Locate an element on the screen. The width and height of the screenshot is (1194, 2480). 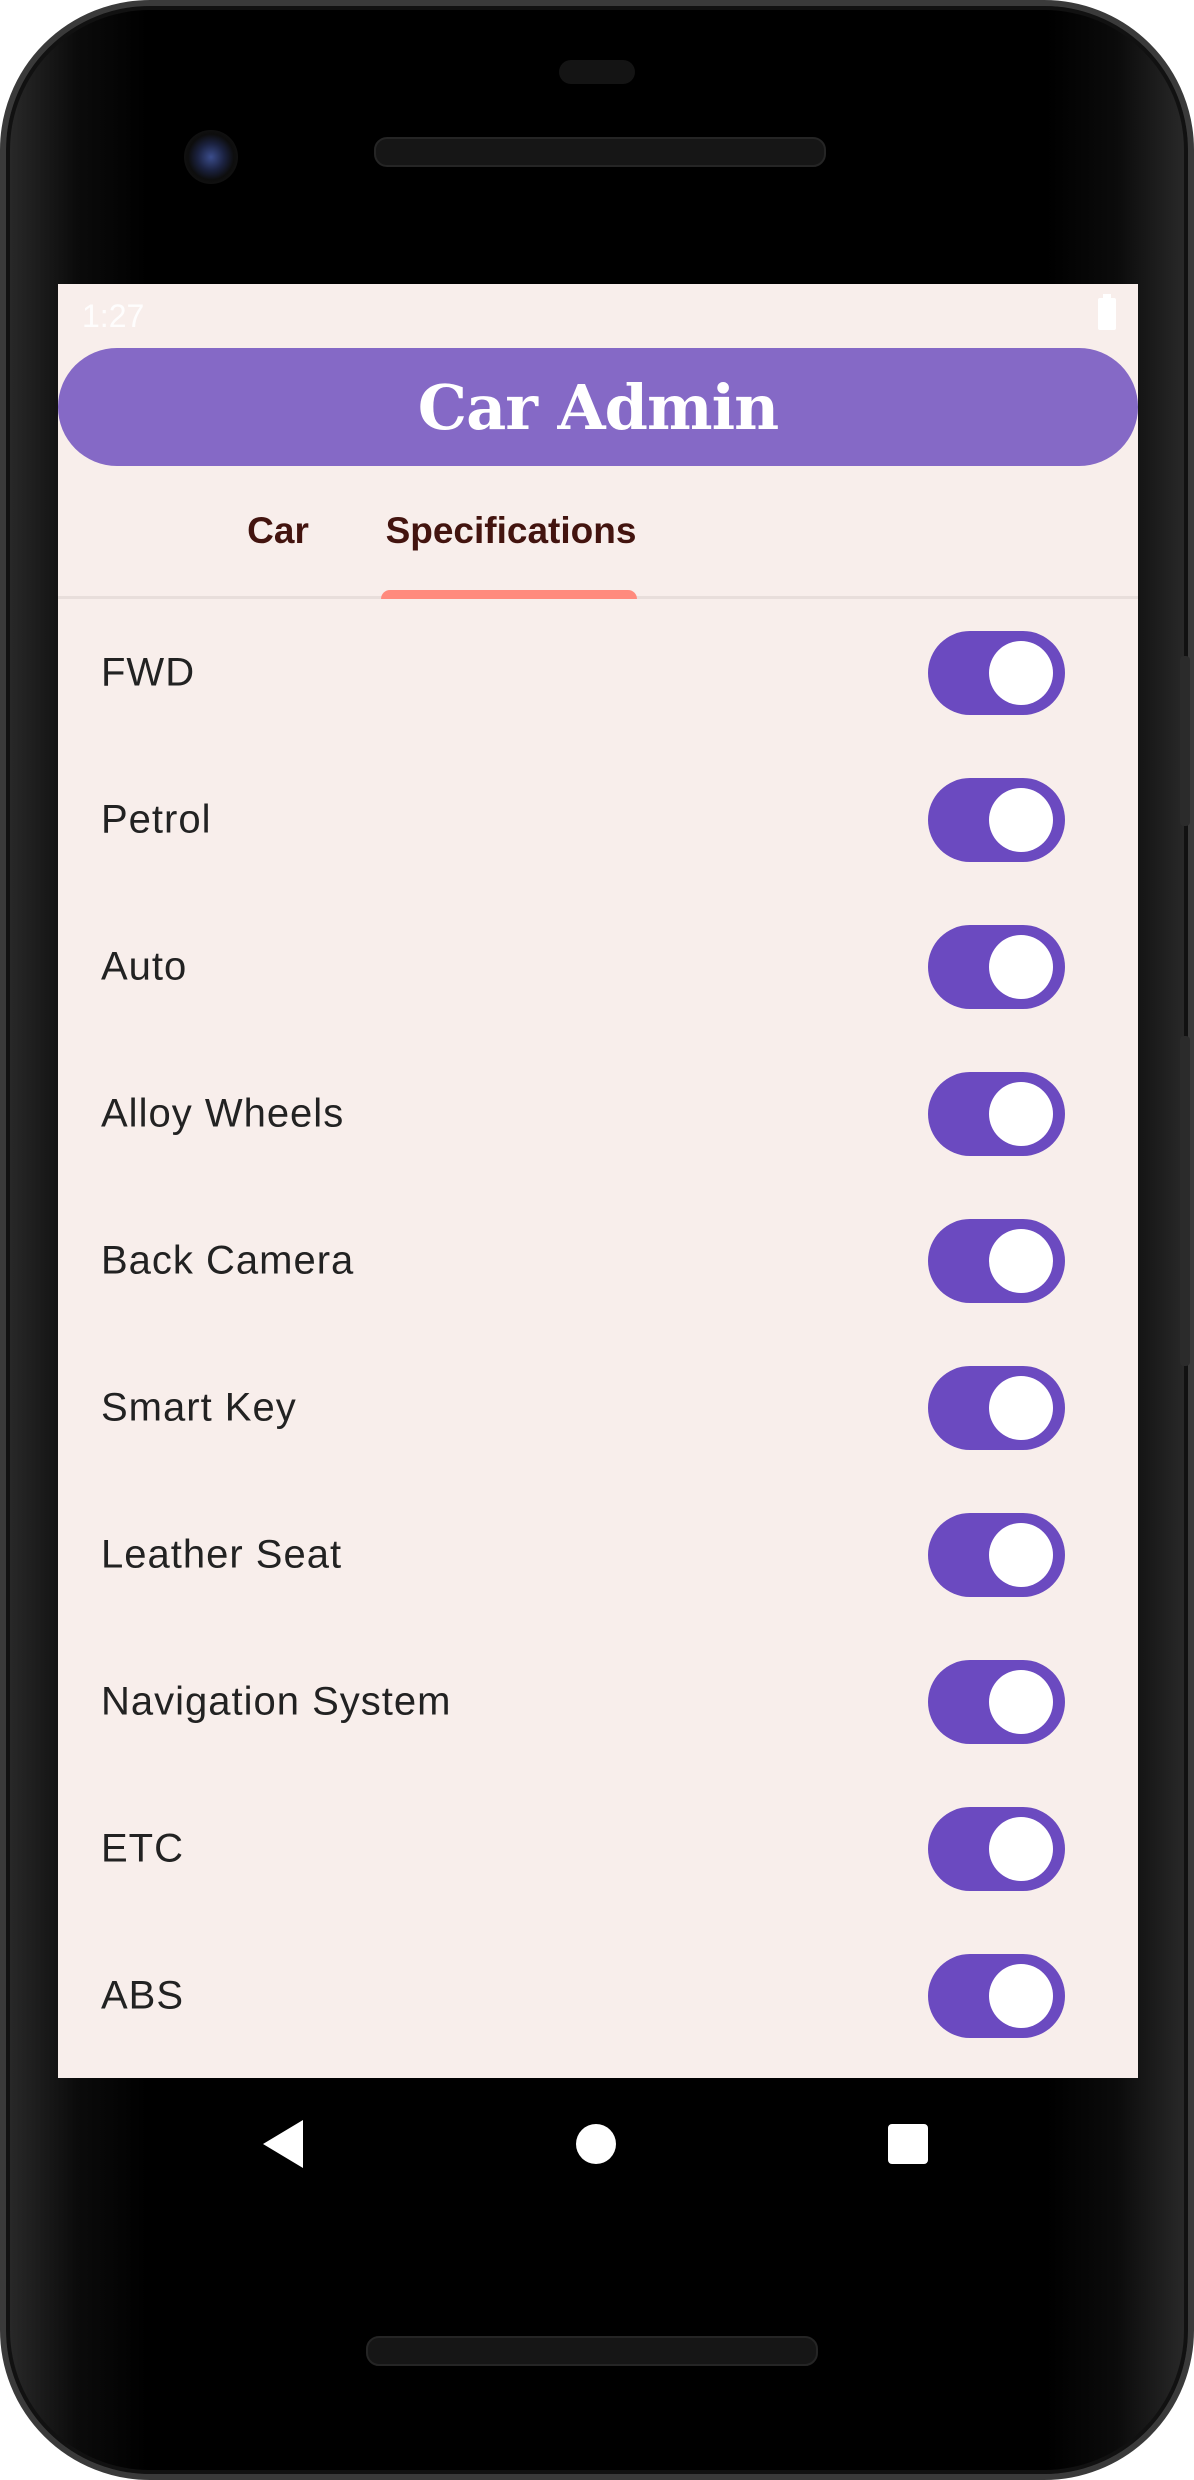
spec-row-auto: Auto is located at coordinates (598, 966).